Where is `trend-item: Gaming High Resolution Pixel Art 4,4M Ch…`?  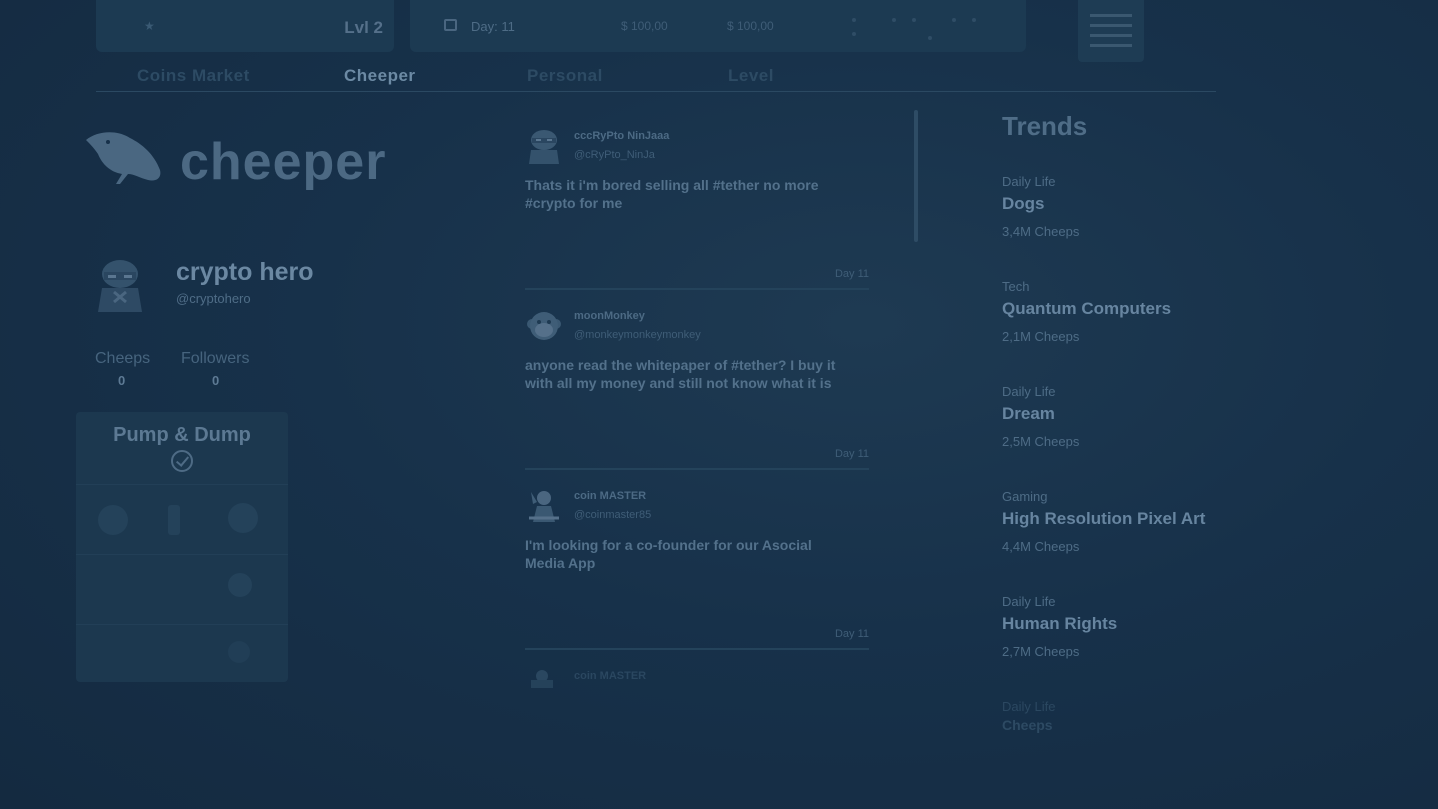
trend-item: Gaming High Resolution Pixel Art 4,4M Ch… is located at coordinates (1132, 539).